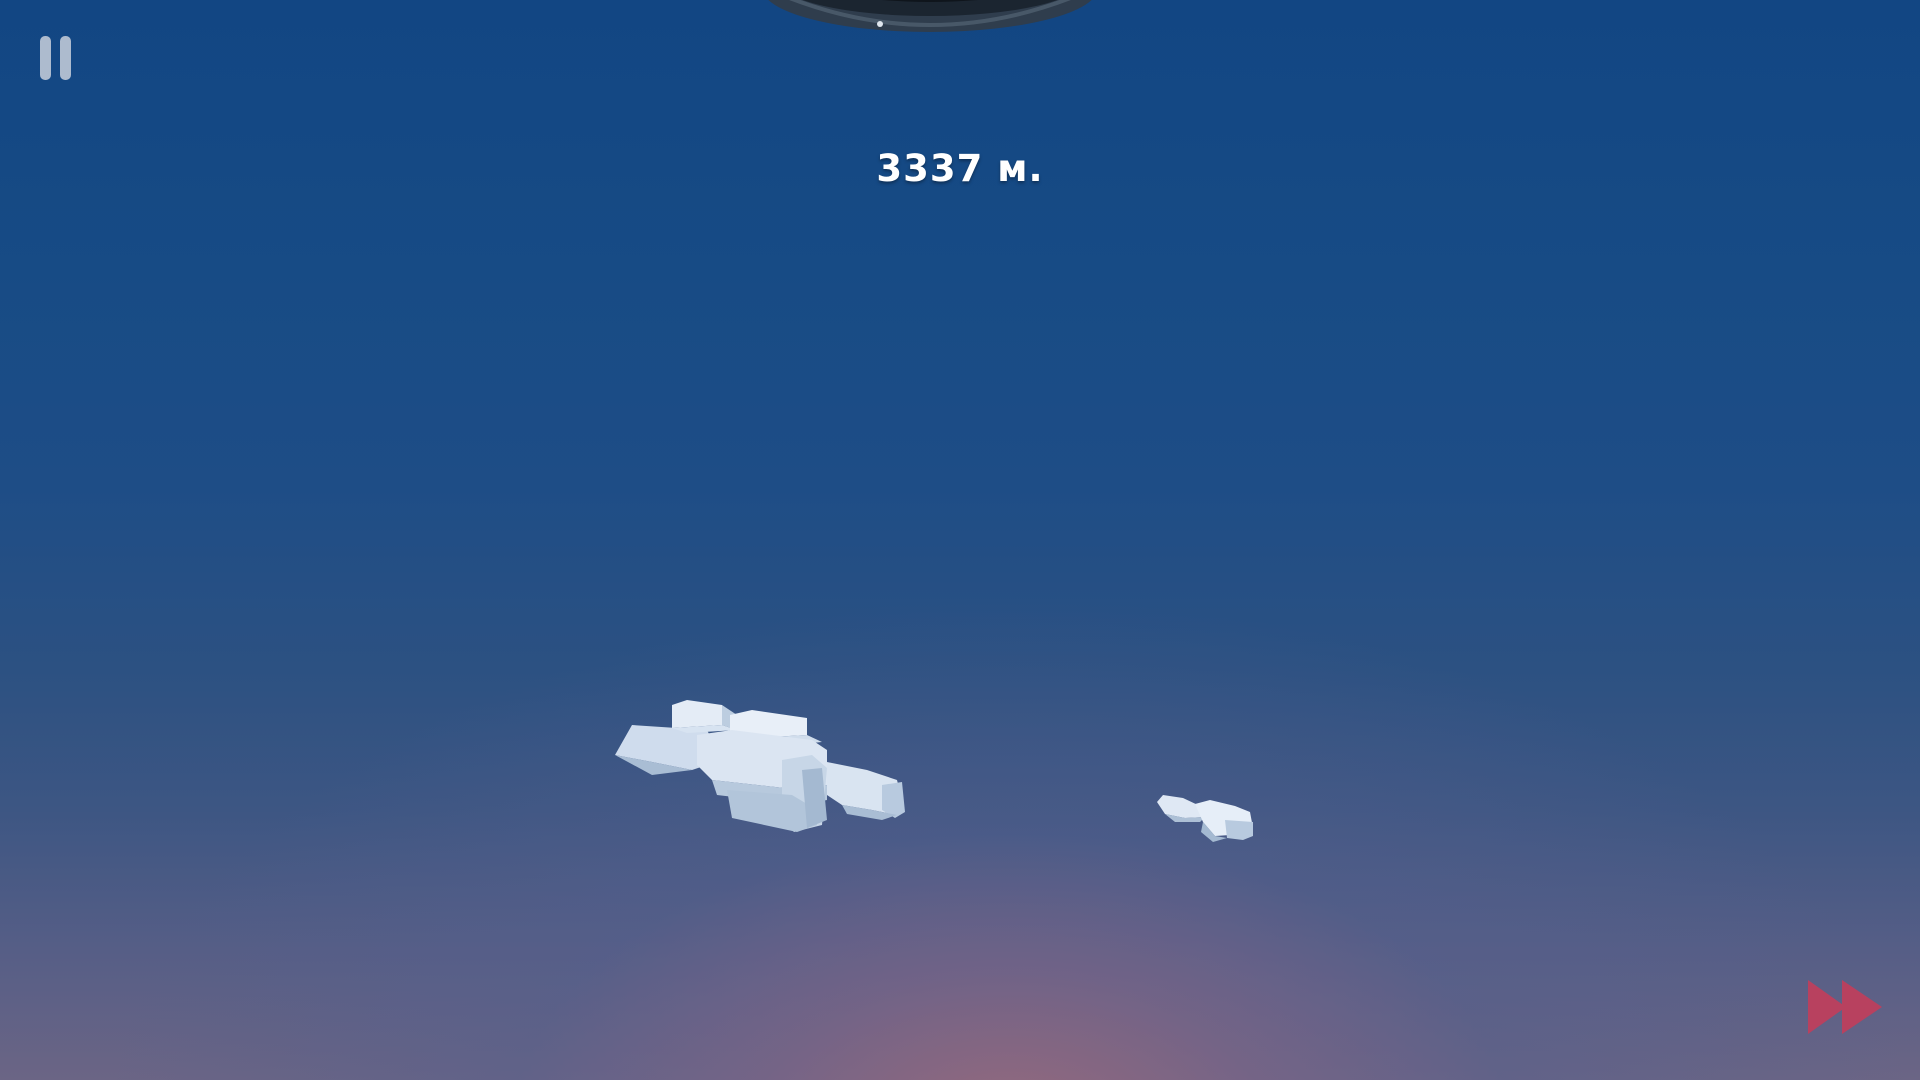  I want to click on fast-forward-button, so click(1846, 1007).